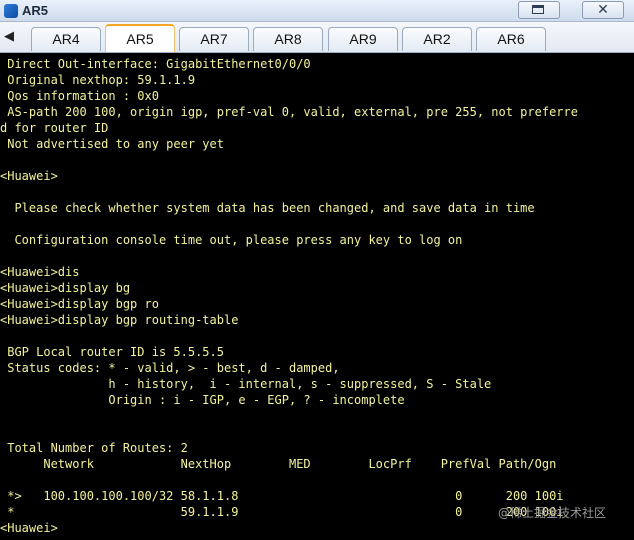 This screenshot has height=540, width=634. What do you see at coordinates (9, 37) in the screenshot?
I see `scroll-left-icon: ◀` at bounding box center [9, 37].